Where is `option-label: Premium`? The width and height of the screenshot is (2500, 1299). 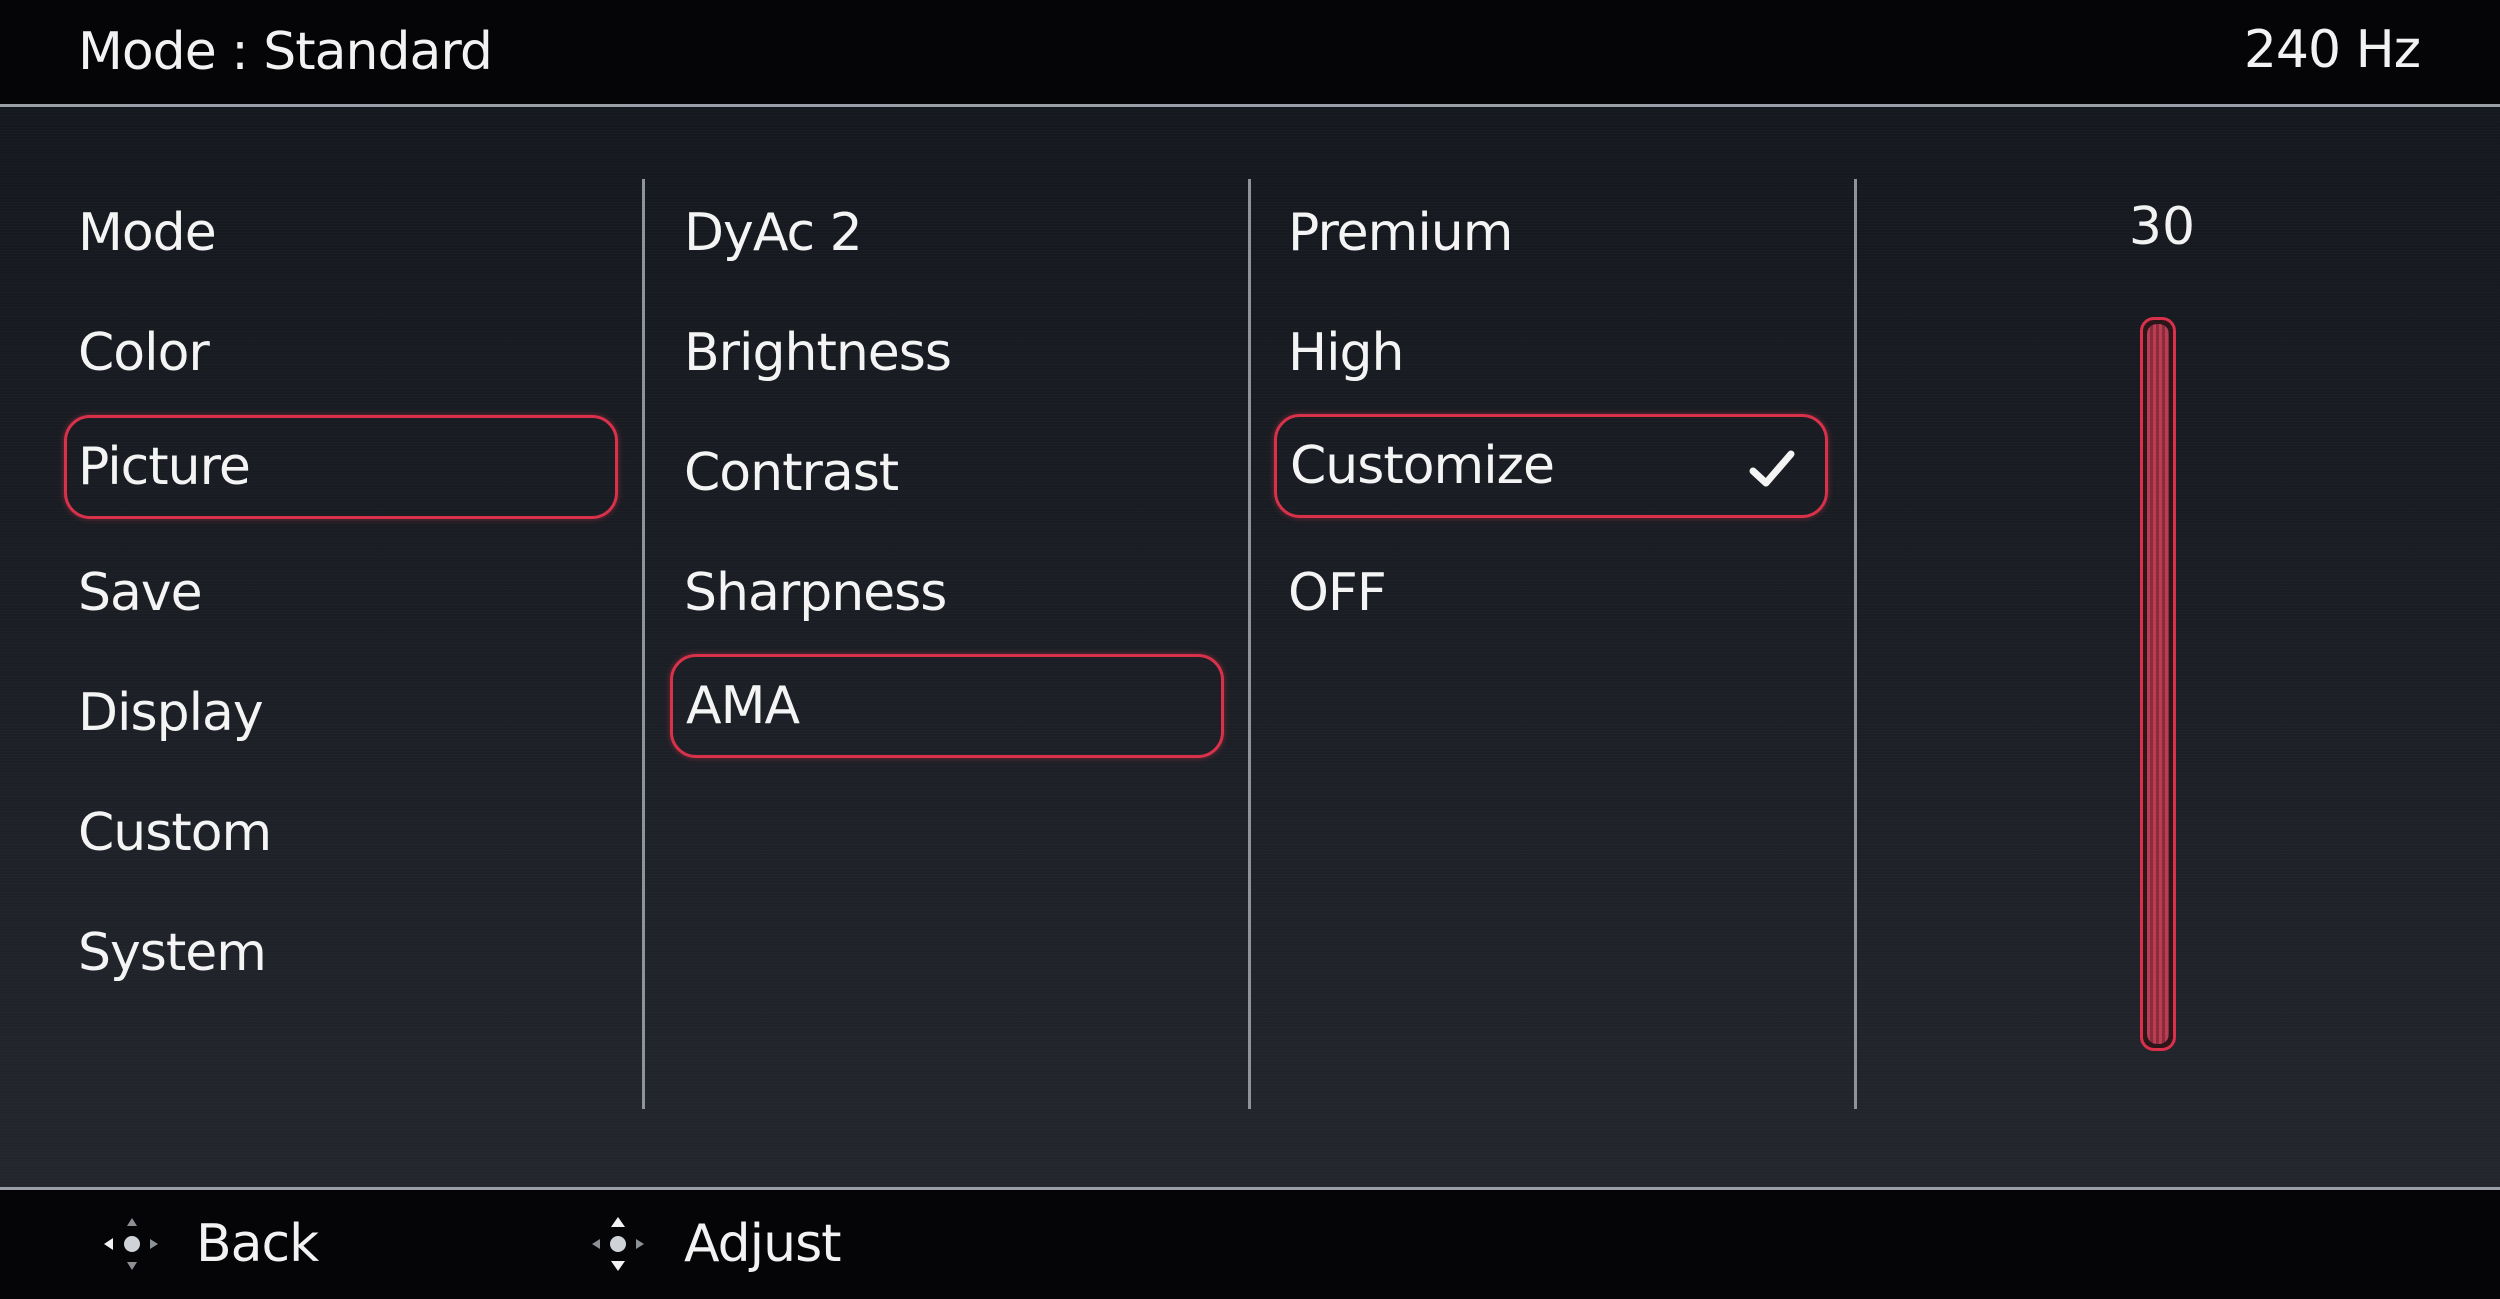 option-label: Premium is located at coordinates (1400, 233).